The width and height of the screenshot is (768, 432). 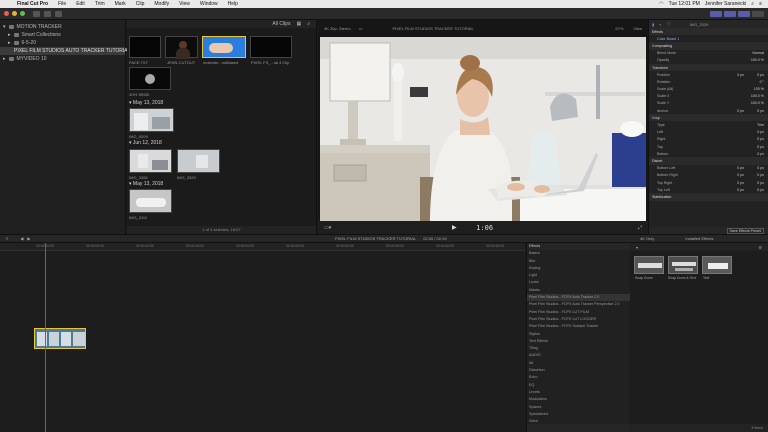 I want to click on effects-category-item: Echo, so click(x=578, y=377).